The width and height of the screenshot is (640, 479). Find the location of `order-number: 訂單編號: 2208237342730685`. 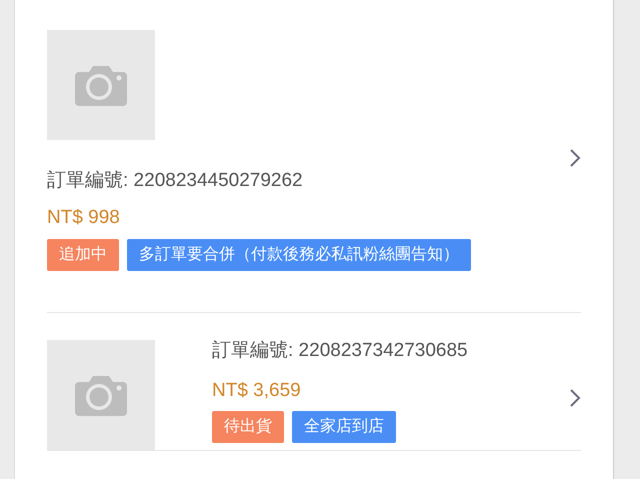

order-number: 訂單編號: 2208237342730685 is located at coordinates (340, 351).